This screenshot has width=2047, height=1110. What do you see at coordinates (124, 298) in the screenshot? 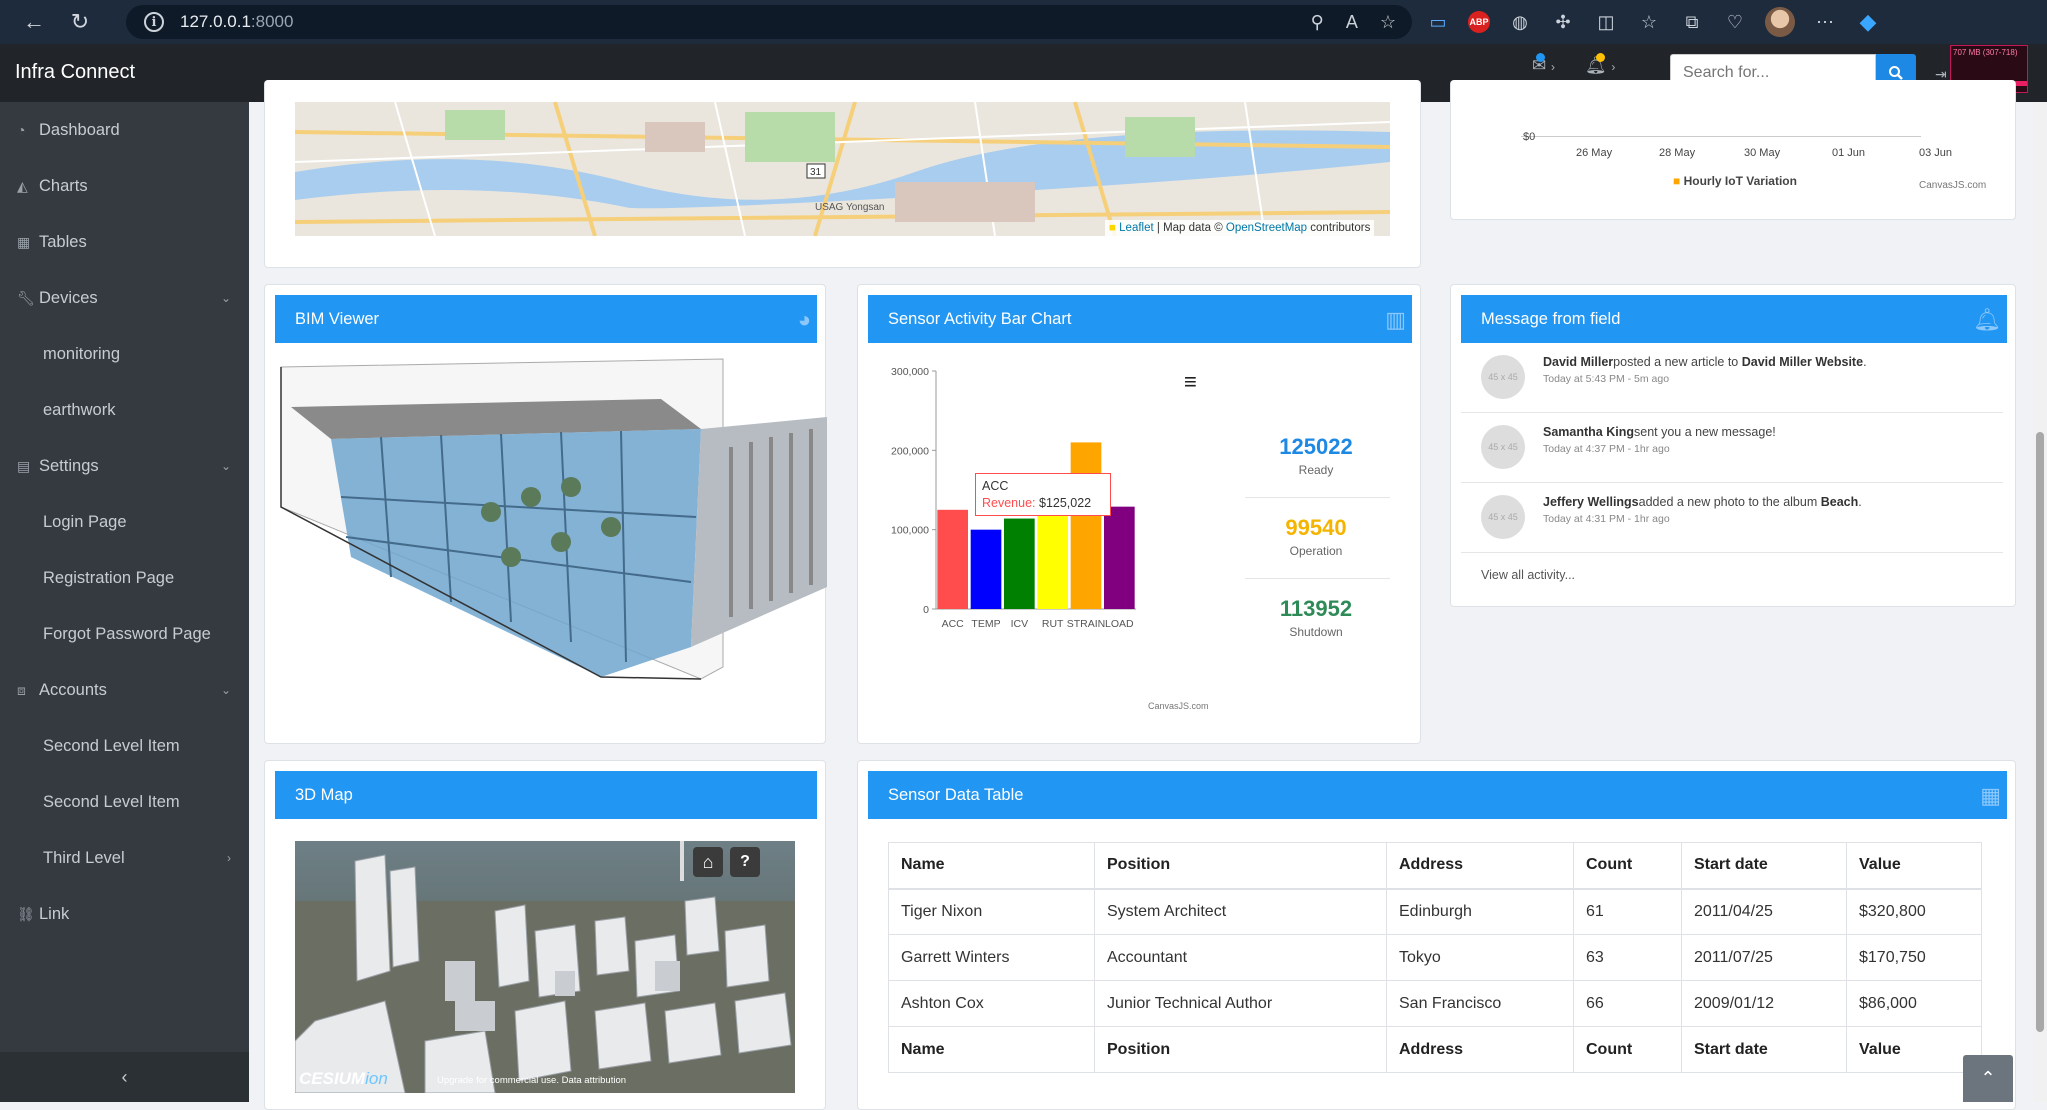
I see `sidebar-item-devices: 🔧︎ Devices ⌄` at bounding box center [124, 298].